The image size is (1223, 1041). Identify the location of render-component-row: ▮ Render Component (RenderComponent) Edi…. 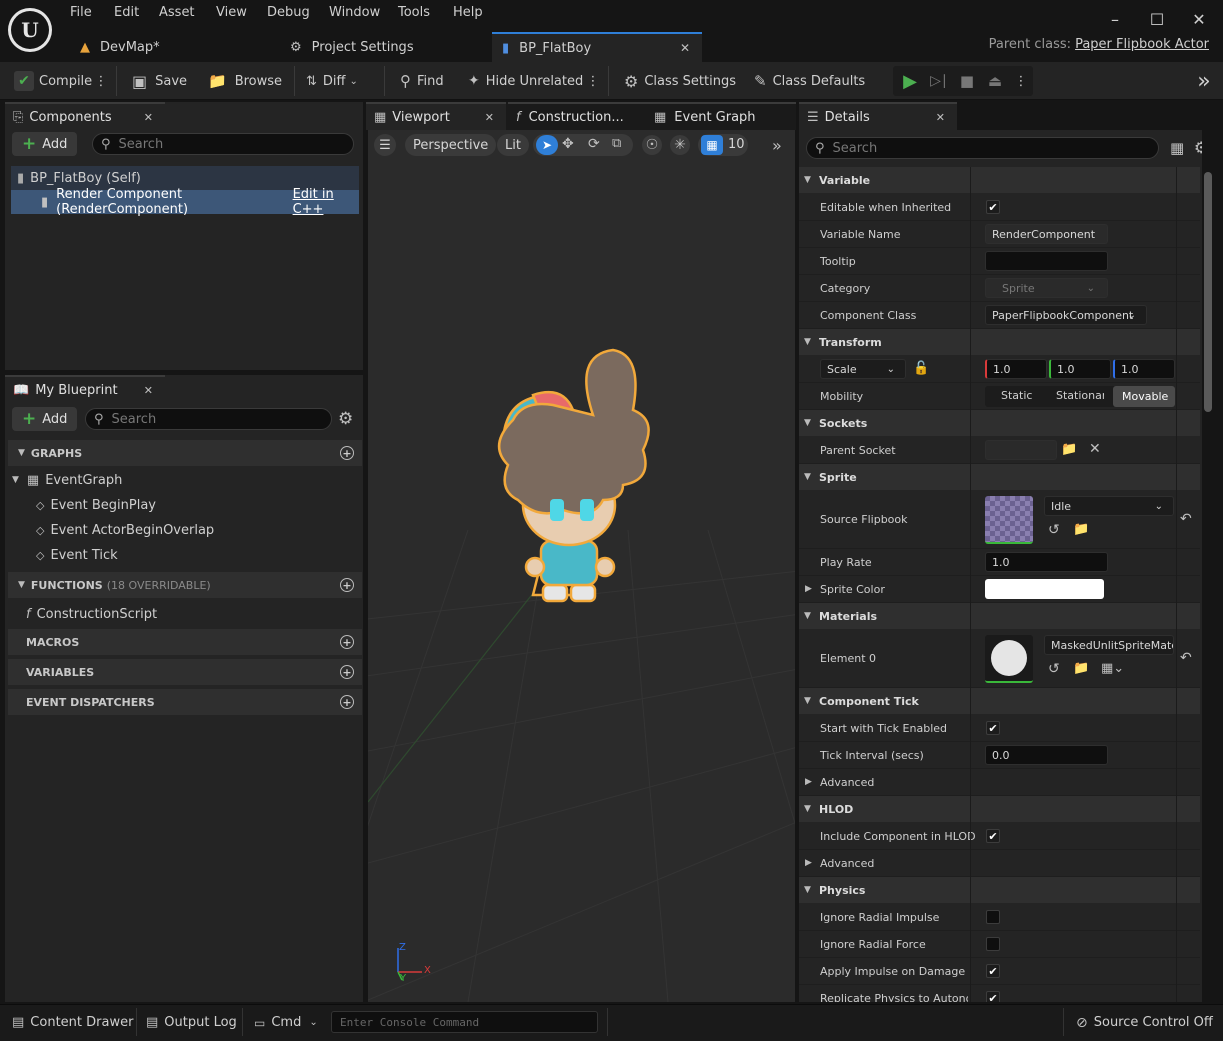
(185, 202).